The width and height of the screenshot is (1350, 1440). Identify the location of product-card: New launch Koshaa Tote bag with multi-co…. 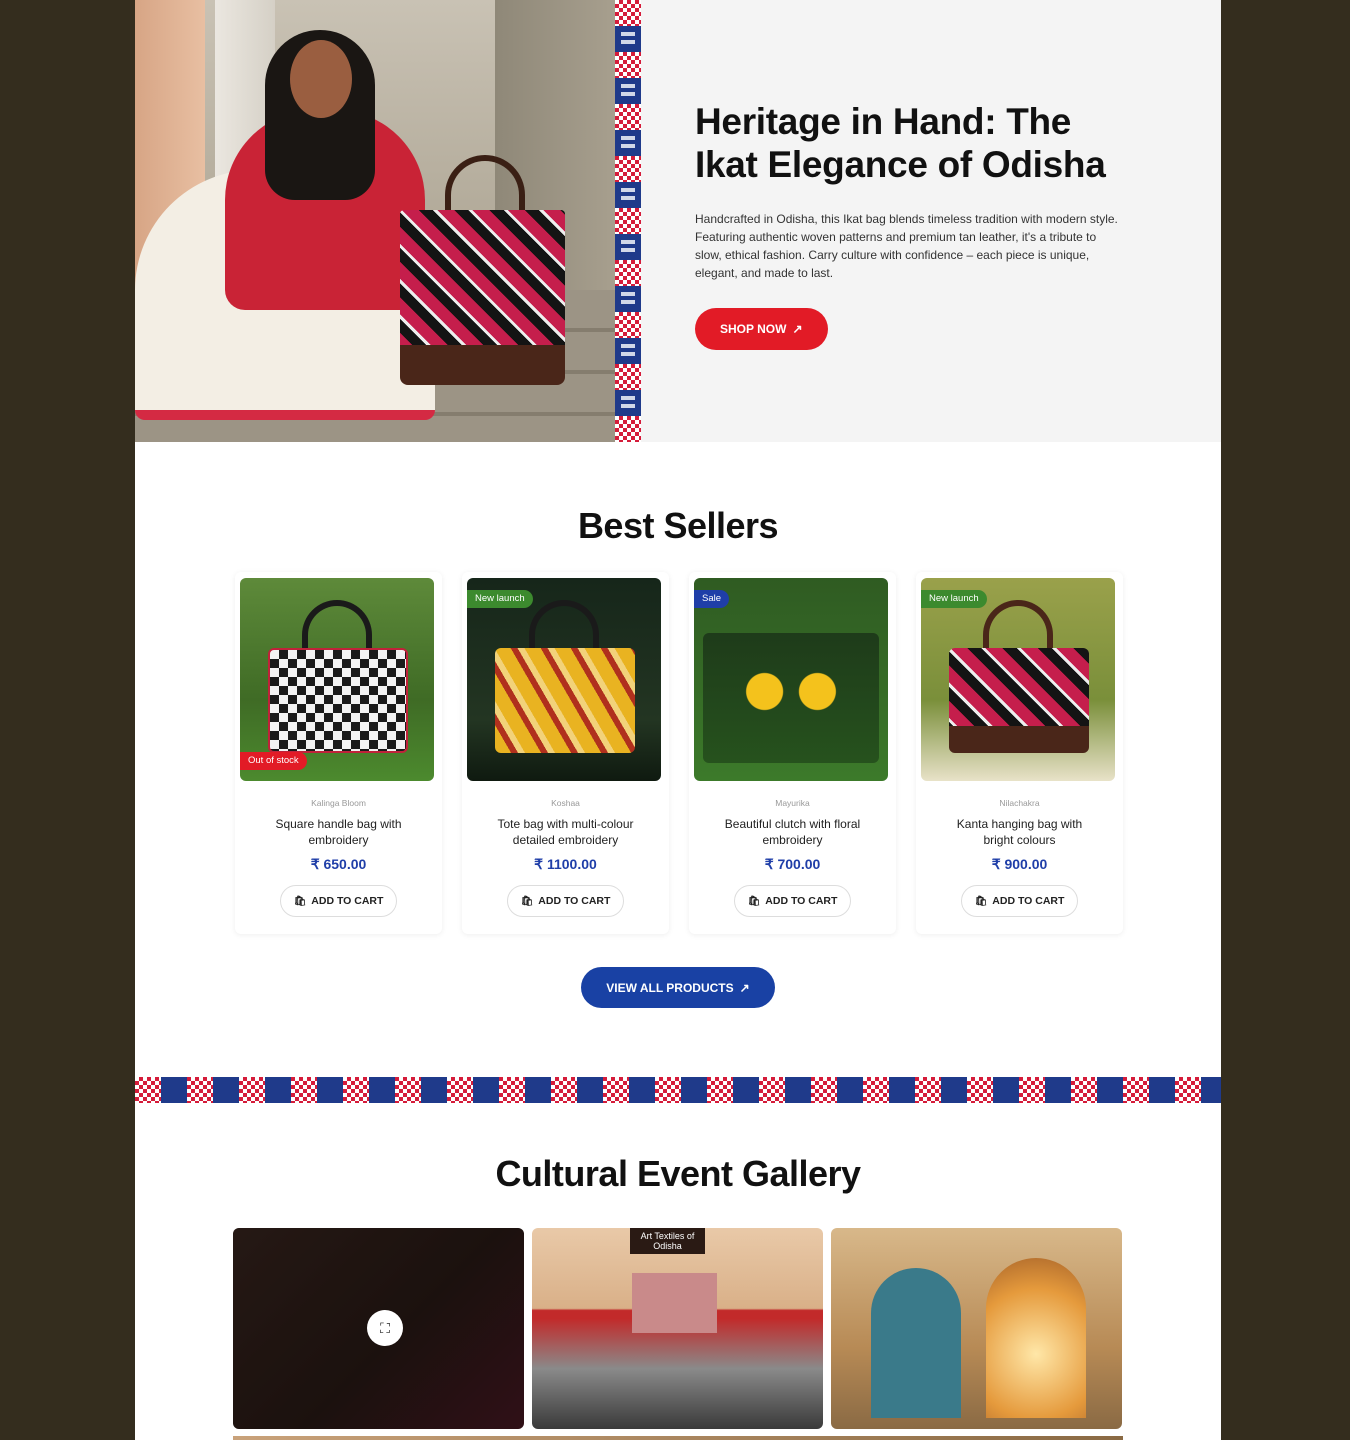
(565, 753).